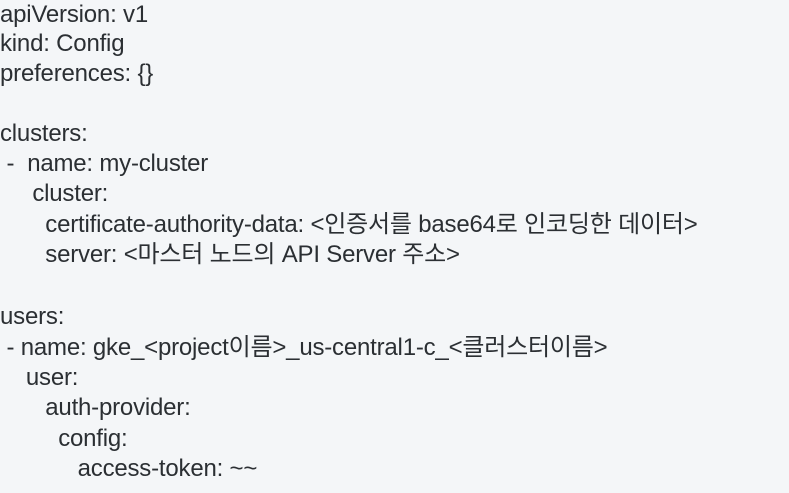  Describe the element at coordinates (230, 254) in the screenshot. I see `code-line: server: <마스터 노드의 API Server 주소>` at that location.